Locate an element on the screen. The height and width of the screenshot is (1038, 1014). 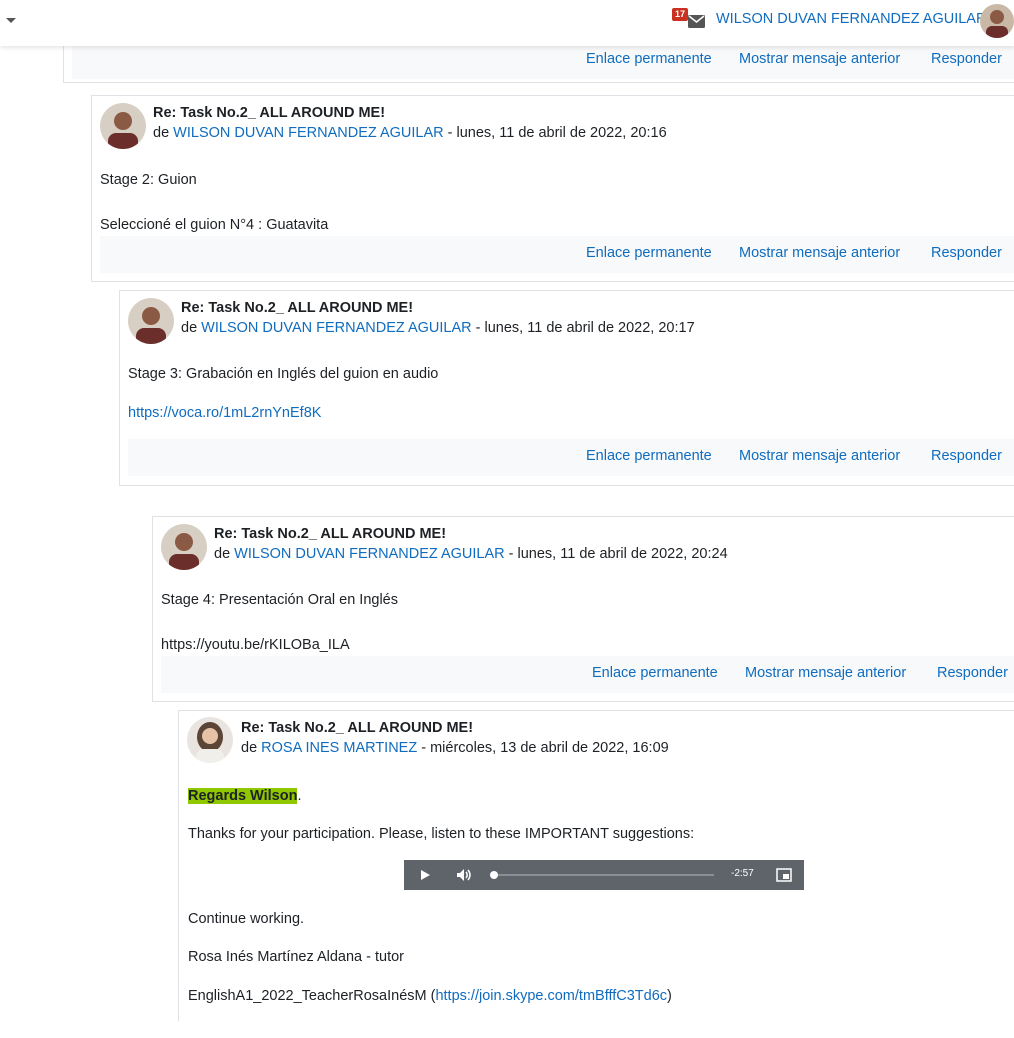
audio-progress-track is located at coordinates (602, 875).